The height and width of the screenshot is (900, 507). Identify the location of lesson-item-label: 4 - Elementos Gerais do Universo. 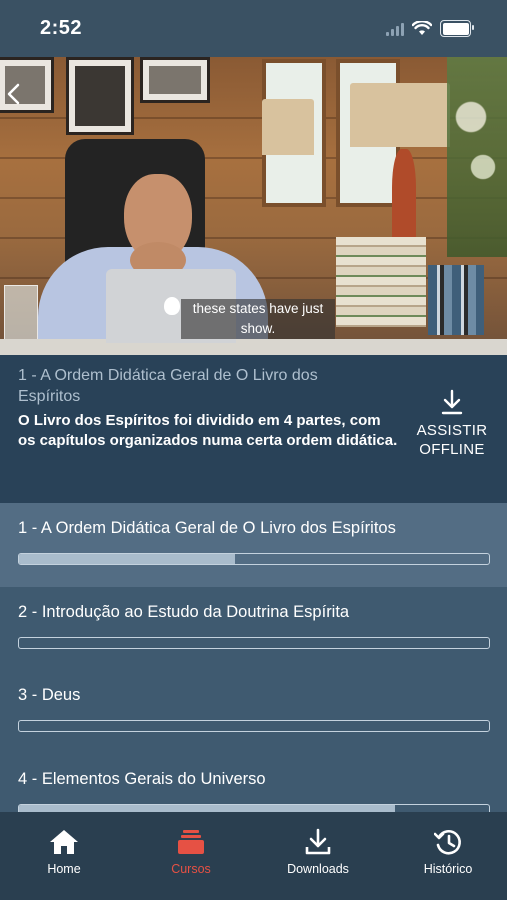
(142, 778).